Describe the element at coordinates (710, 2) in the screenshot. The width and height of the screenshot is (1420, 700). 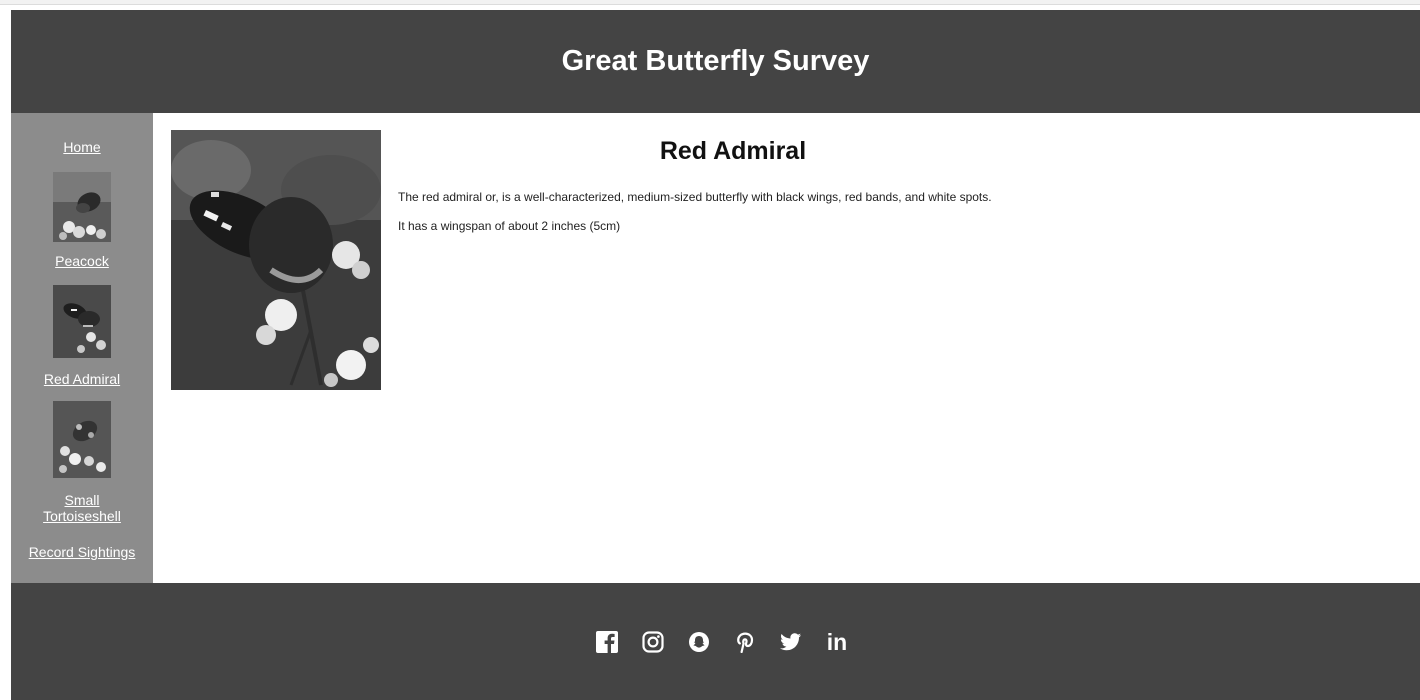
I see `top-border` at that location.